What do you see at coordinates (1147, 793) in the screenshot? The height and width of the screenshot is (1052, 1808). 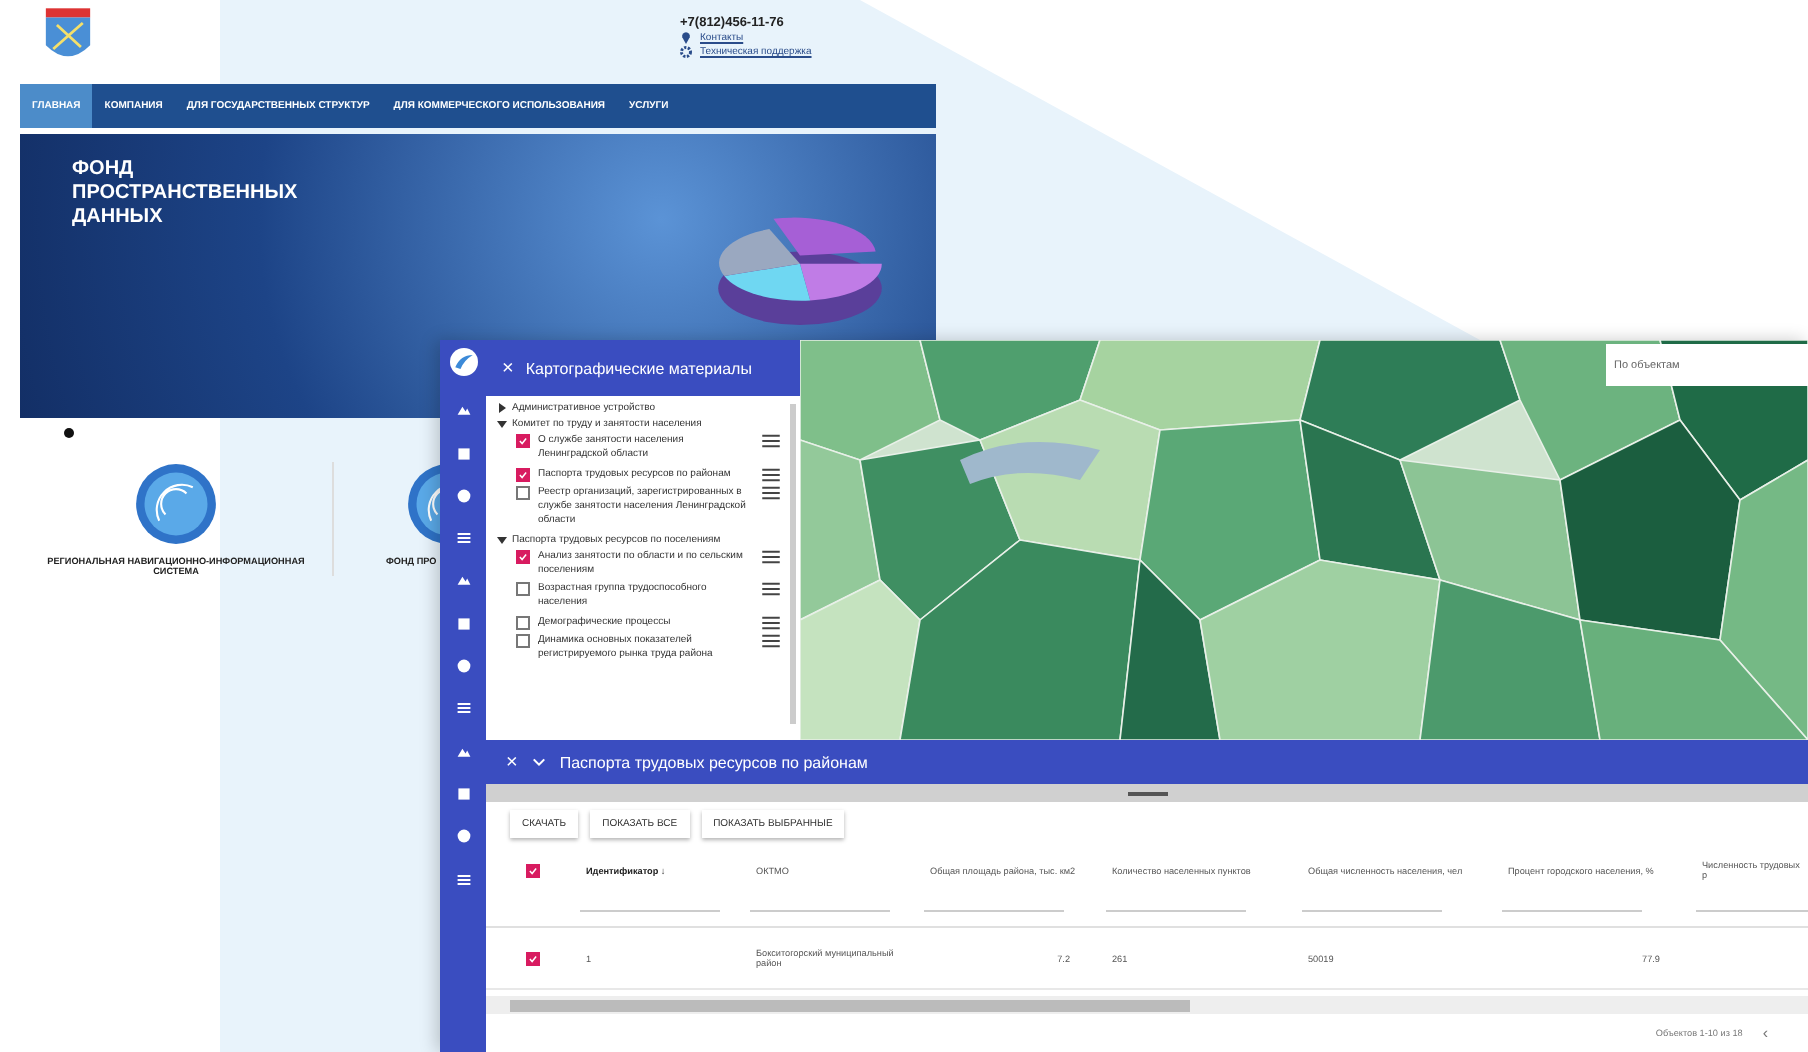 I see `resize-handle` at bounding box center [1147, 793].